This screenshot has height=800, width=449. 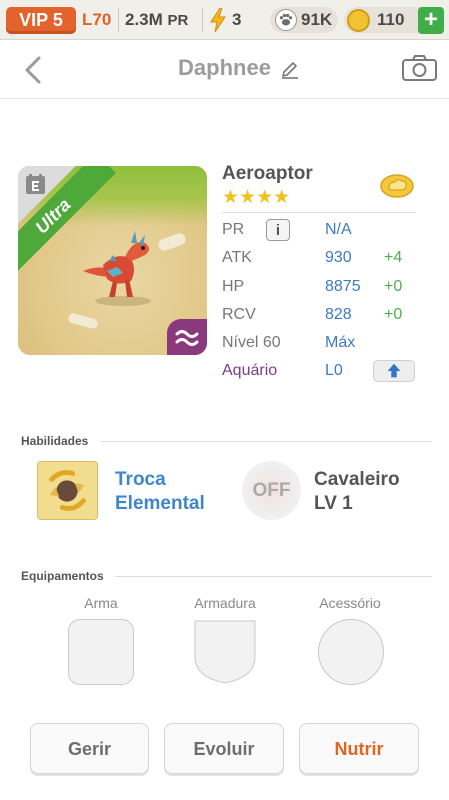 I want to click on dino-nickname: Daphnee, so click(x=224, y=67).